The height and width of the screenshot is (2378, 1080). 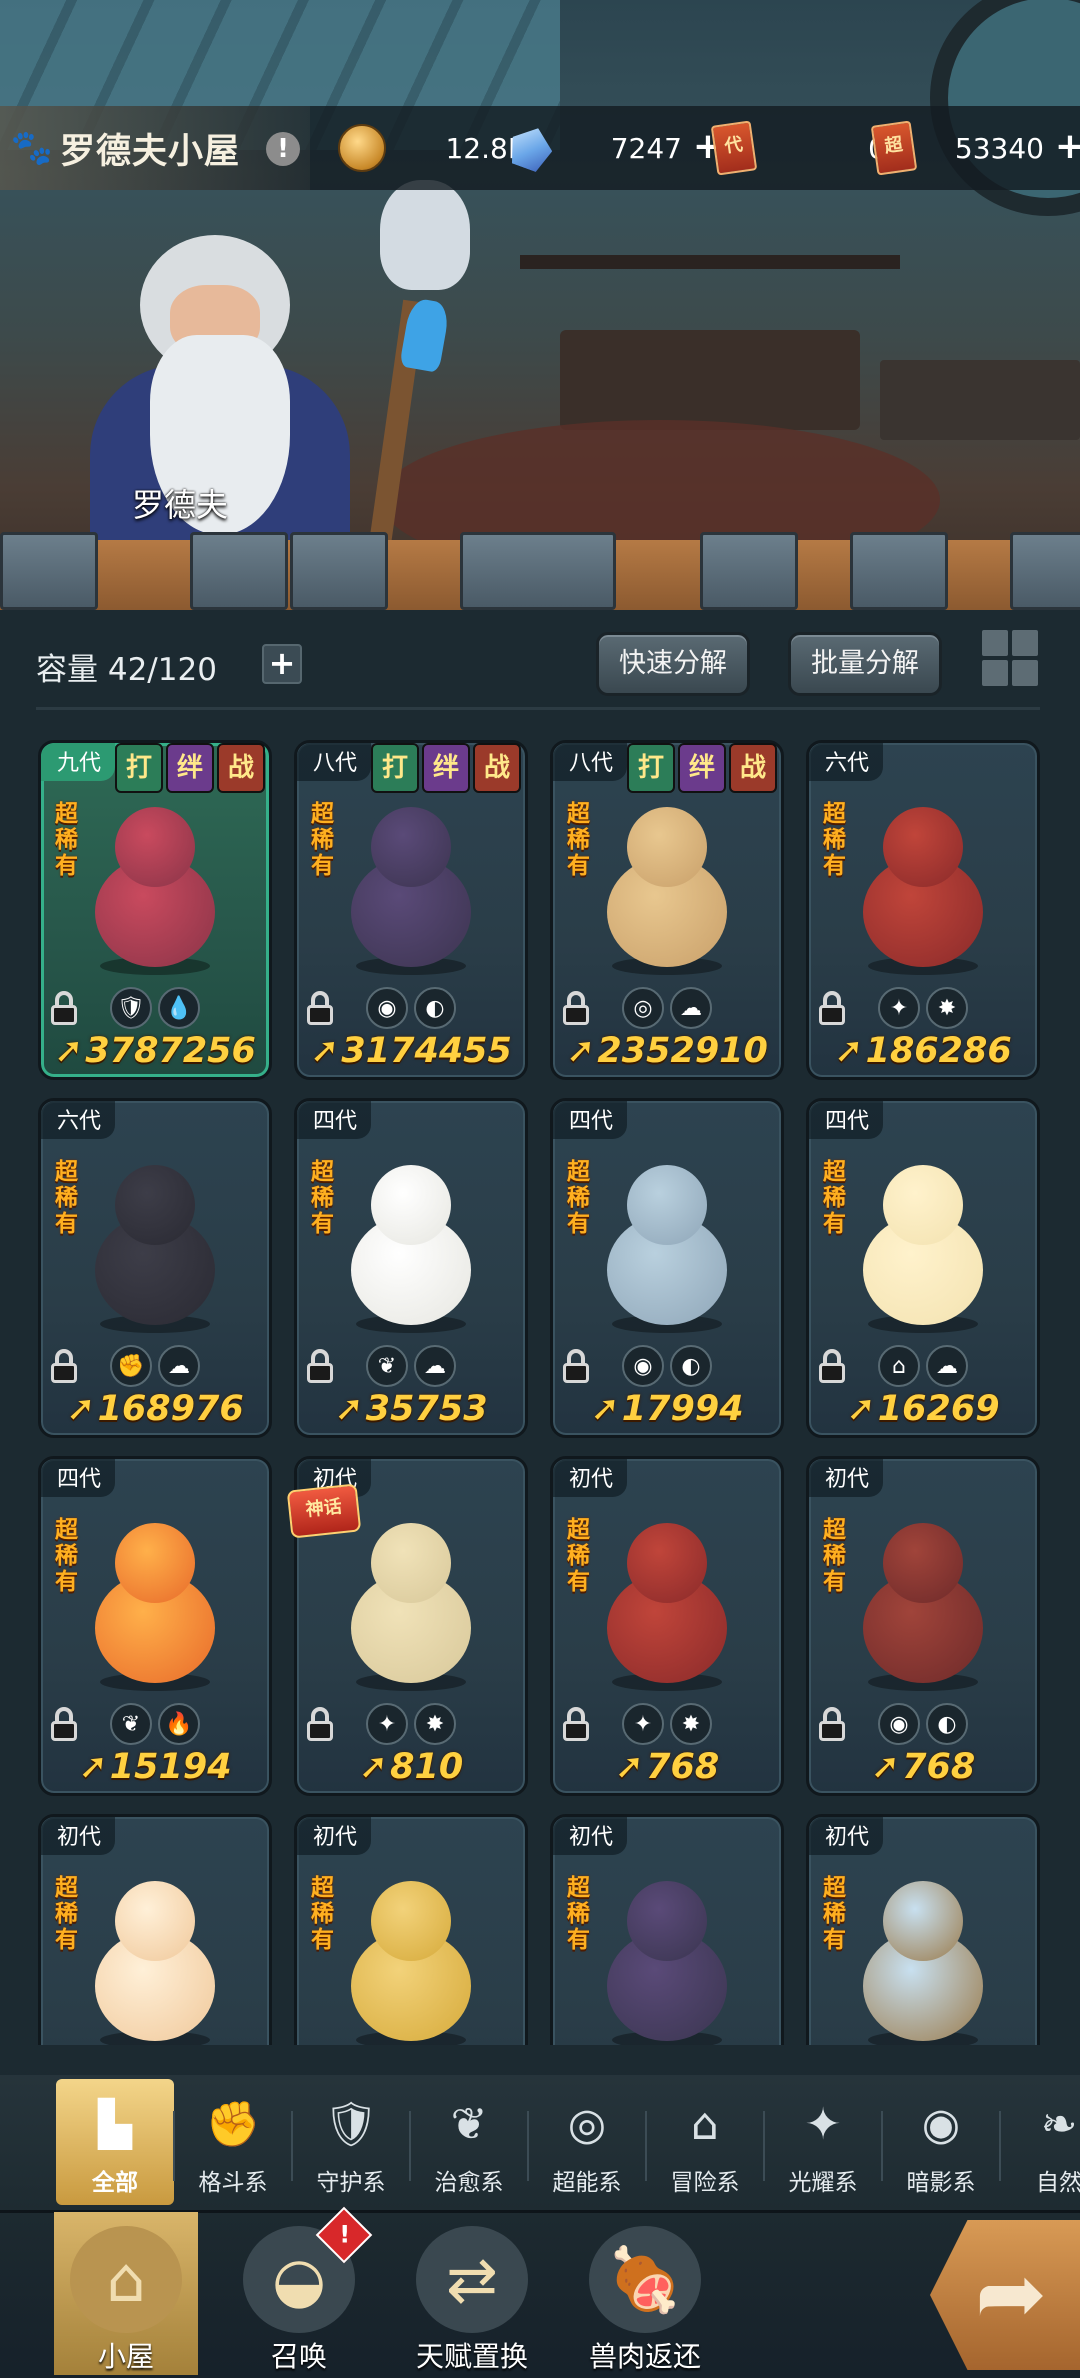 I want to click on pet-card: 初代 神话 ✦ ✸ ➚810, so click(x=407, y=1626).